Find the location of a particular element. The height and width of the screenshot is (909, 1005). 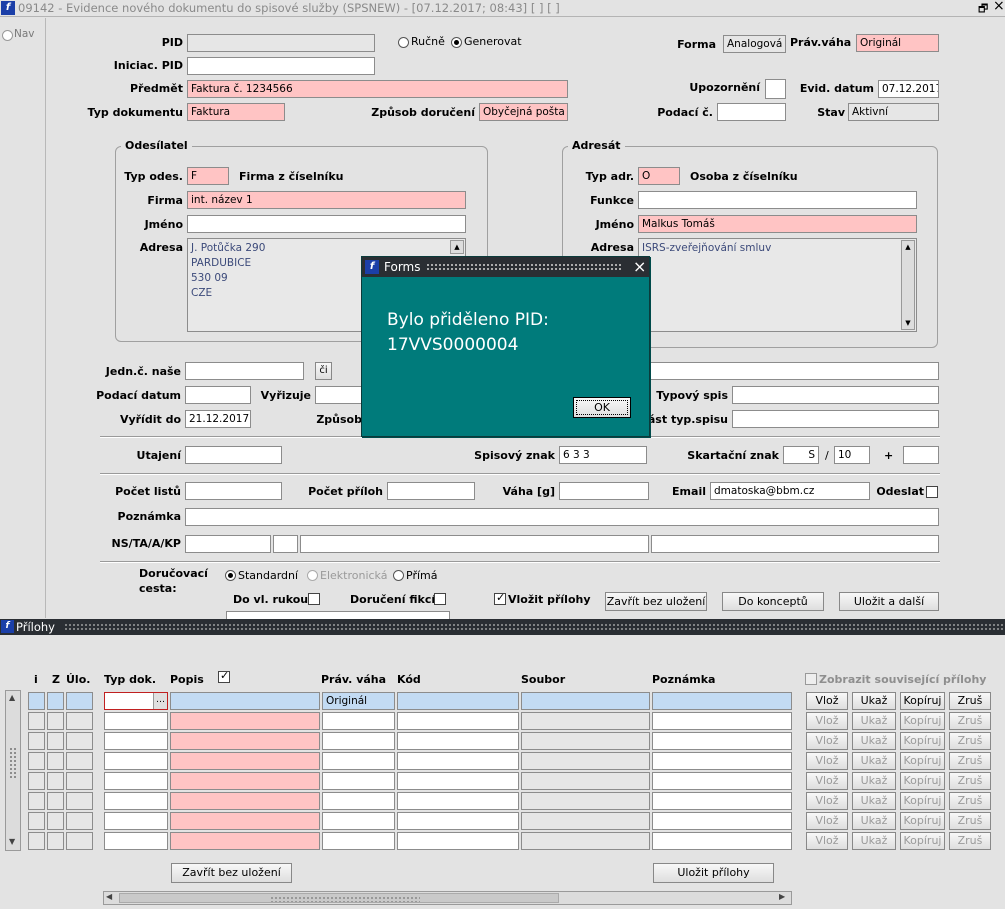

plus-field is located at coordinates (921, 455).